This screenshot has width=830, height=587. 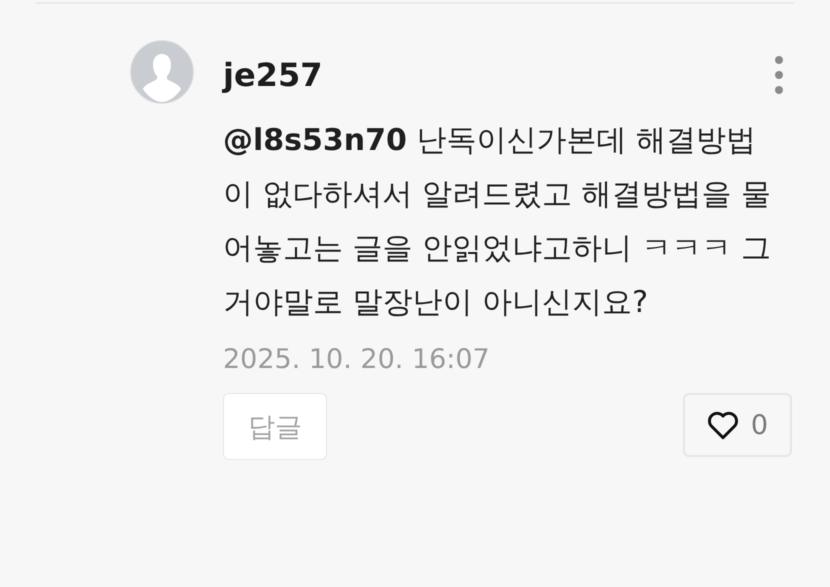 I want to click on author-name: je257, so click(x=272, y=75).